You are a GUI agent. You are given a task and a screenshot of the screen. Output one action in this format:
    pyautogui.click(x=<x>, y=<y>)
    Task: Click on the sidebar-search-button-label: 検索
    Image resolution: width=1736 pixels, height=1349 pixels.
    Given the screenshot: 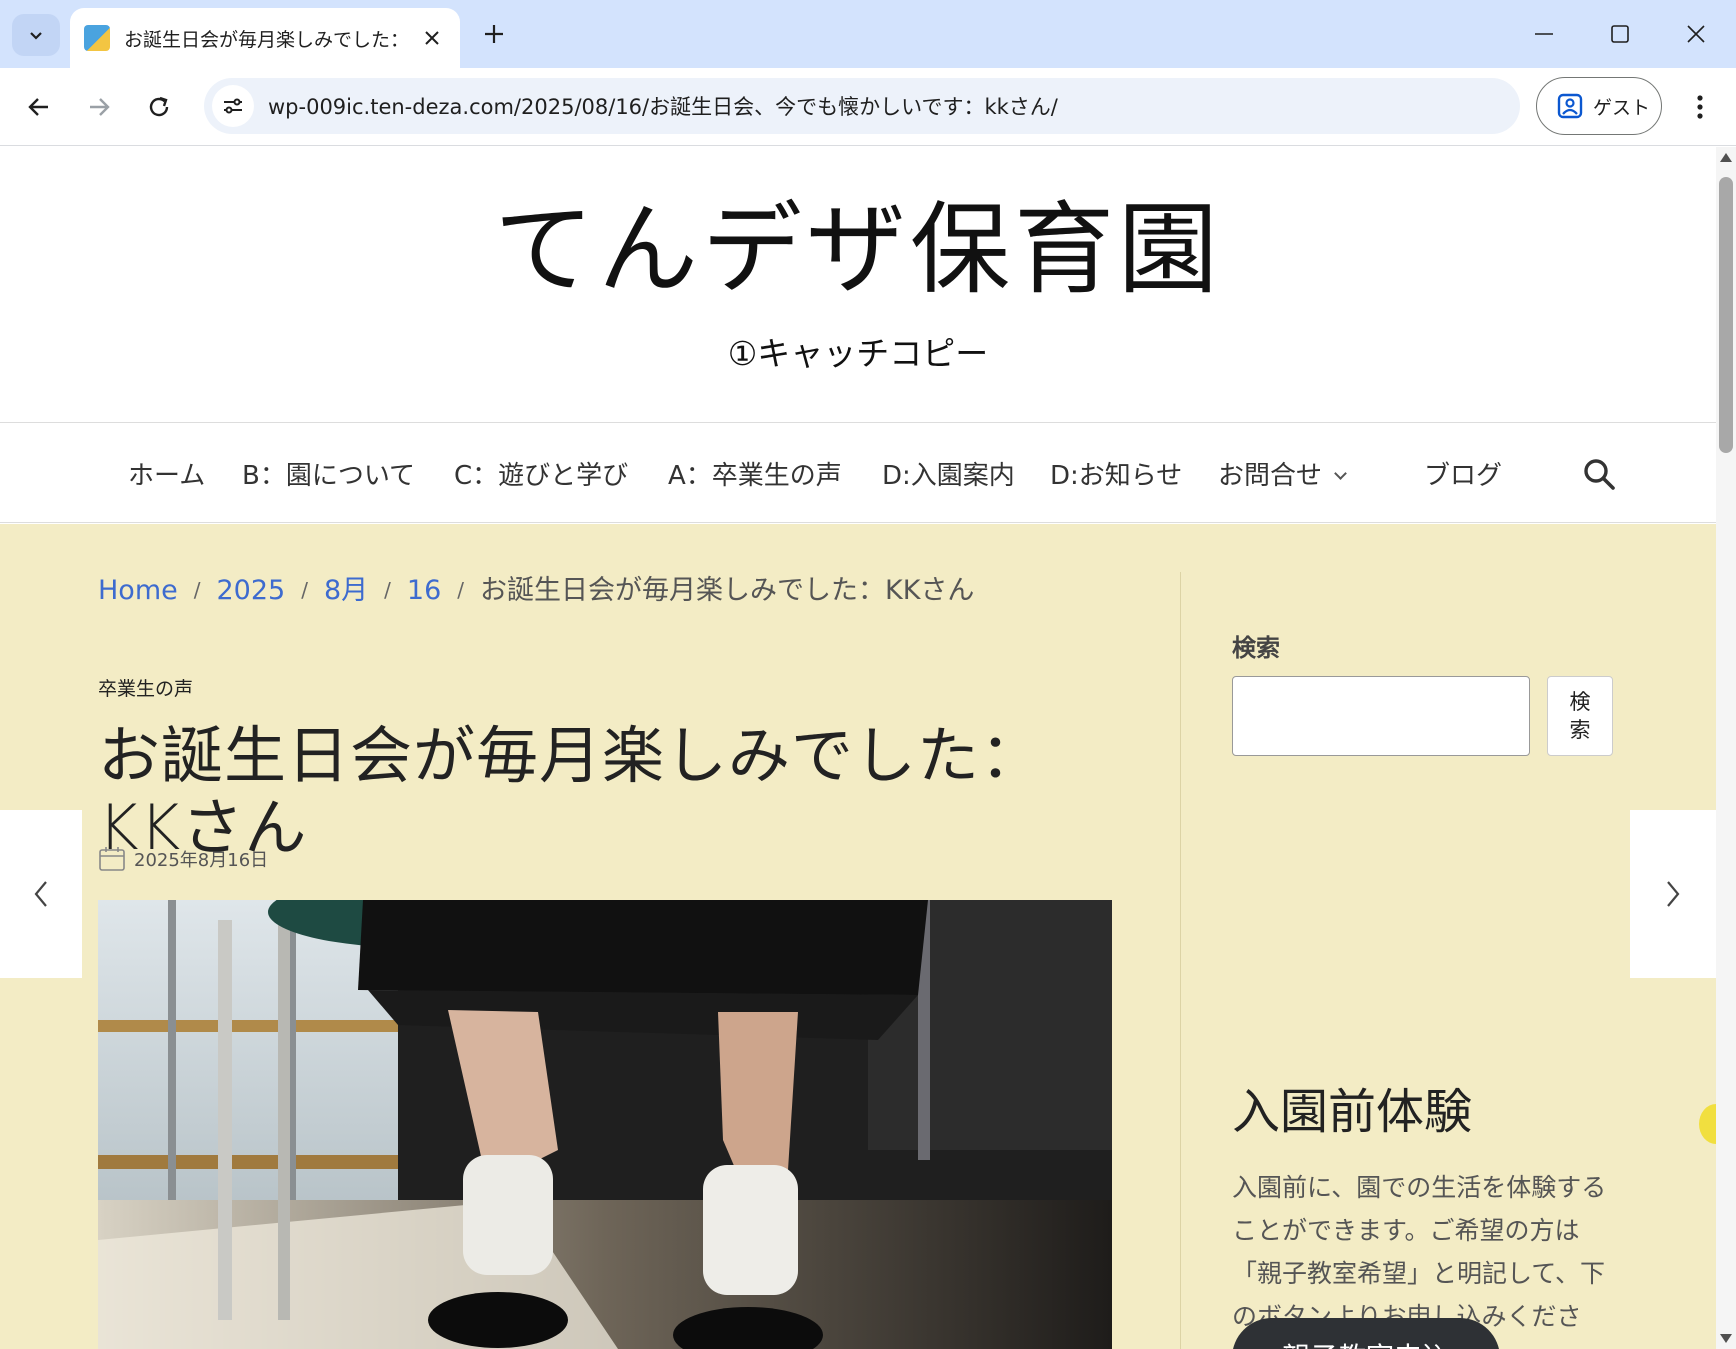 What is the action you would take?
    pyautogui.click(x=1580, y=716)
    